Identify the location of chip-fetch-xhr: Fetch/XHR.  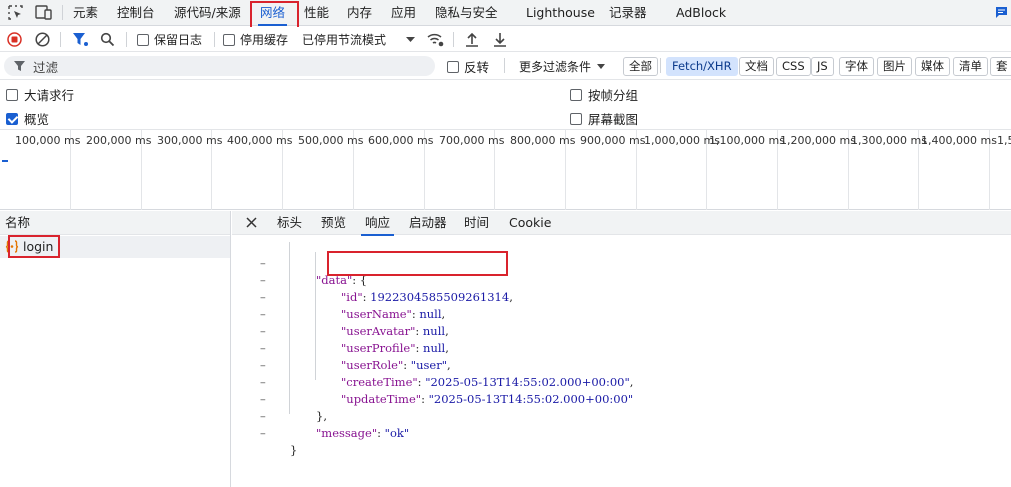
(702, 66).